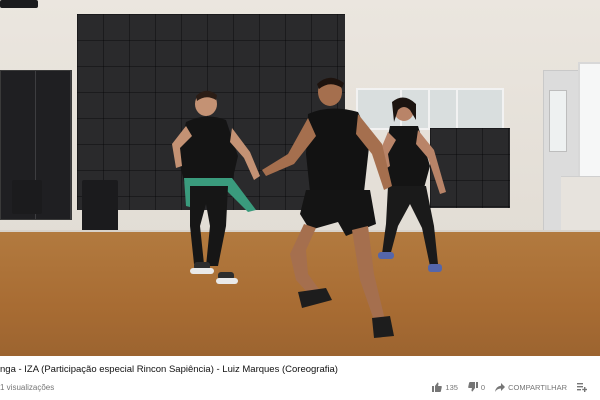 This screenshot has width=600, height=400. Describe the element at coordinates (537, 387) in the screenshot. I see `share-label: COMPARTILHAR` at that location.